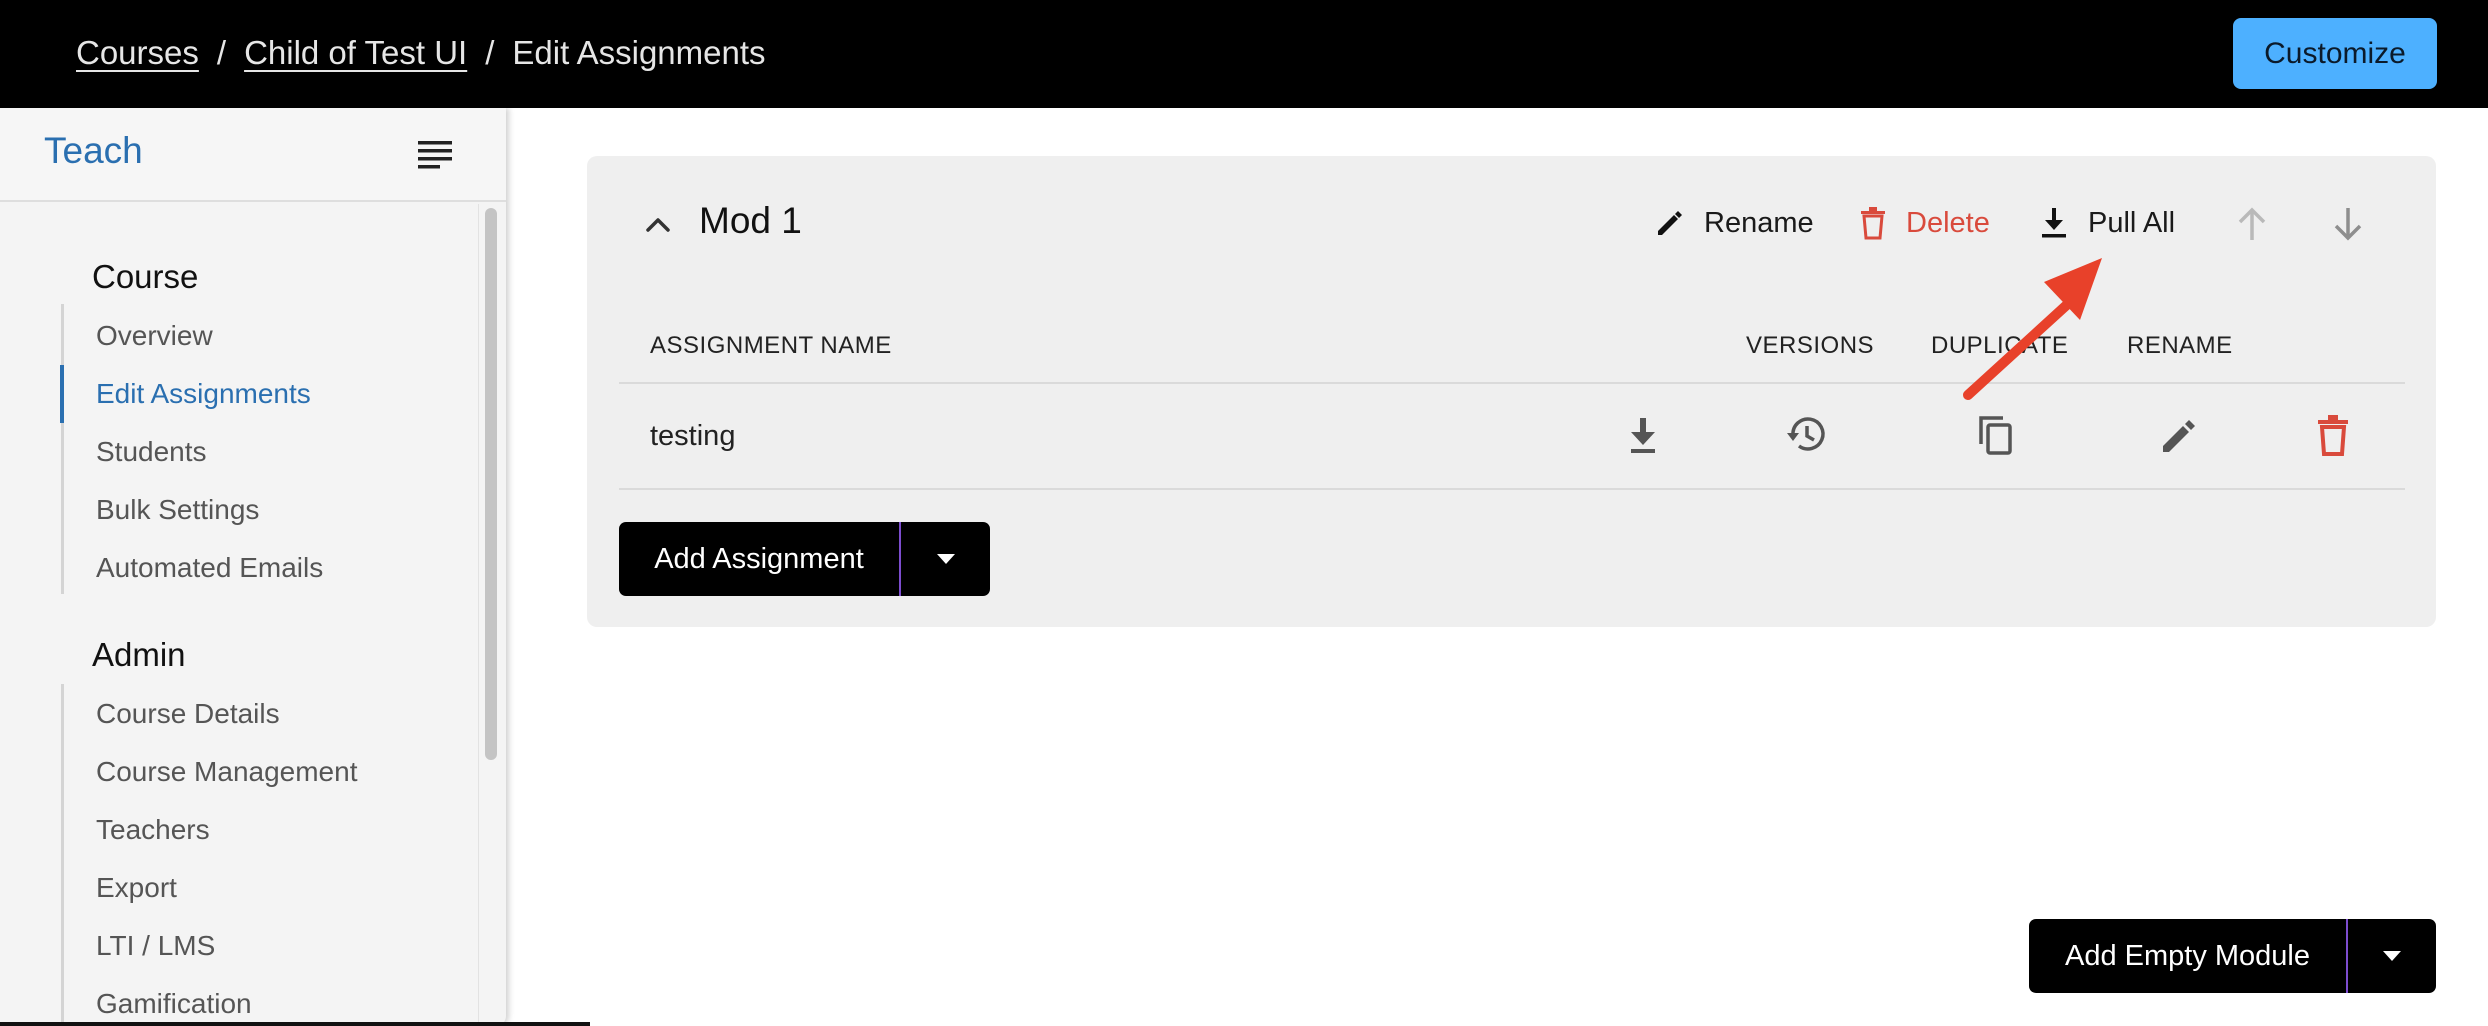 The image size is (2488, 1026). What do you see at coordinates (771, 345) in the screenshot?
I see `column-header-assignment-name: ASSIGNMENT NAME` at bounding box center [771, 345].